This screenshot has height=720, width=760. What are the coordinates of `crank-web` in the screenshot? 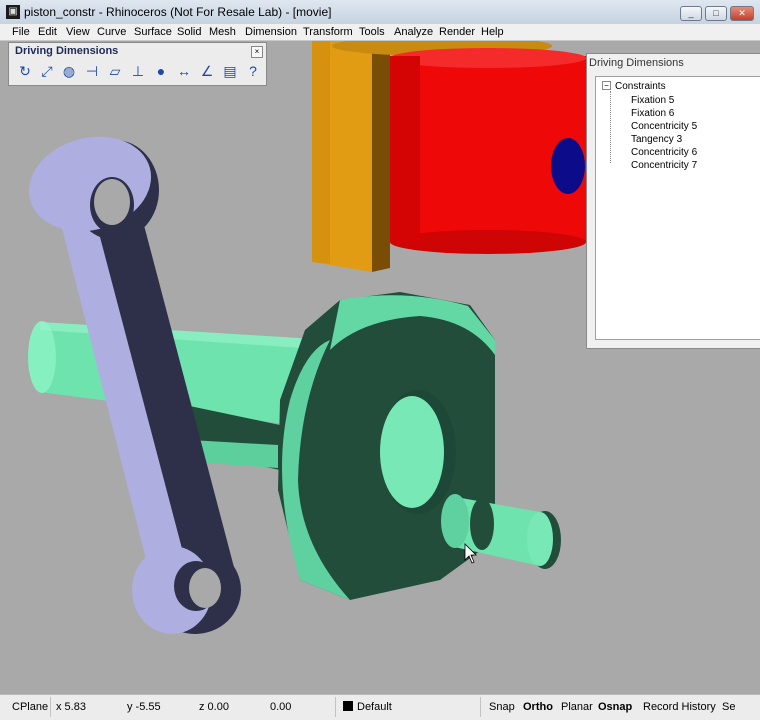 It's located at (386, 446).